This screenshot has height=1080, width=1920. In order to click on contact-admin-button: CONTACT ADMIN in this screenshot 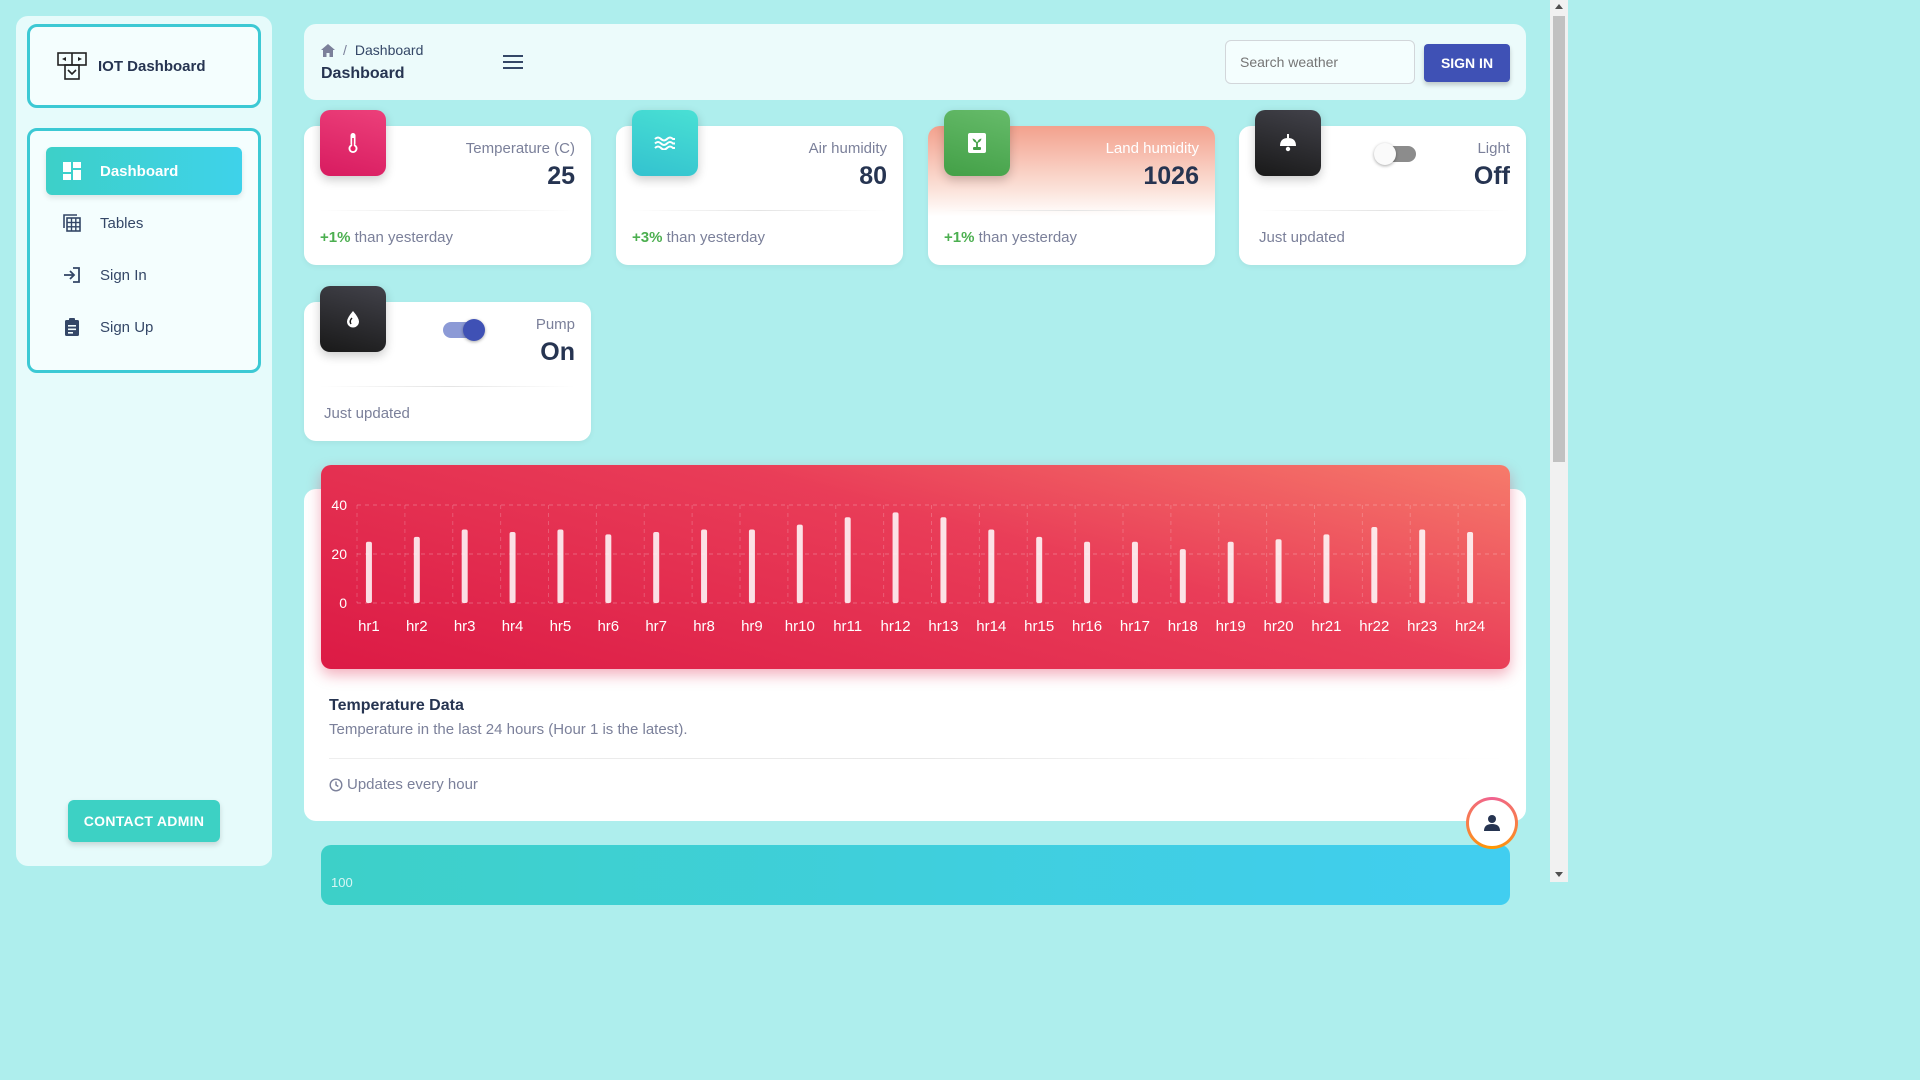, I will do `click(144, 821)`.